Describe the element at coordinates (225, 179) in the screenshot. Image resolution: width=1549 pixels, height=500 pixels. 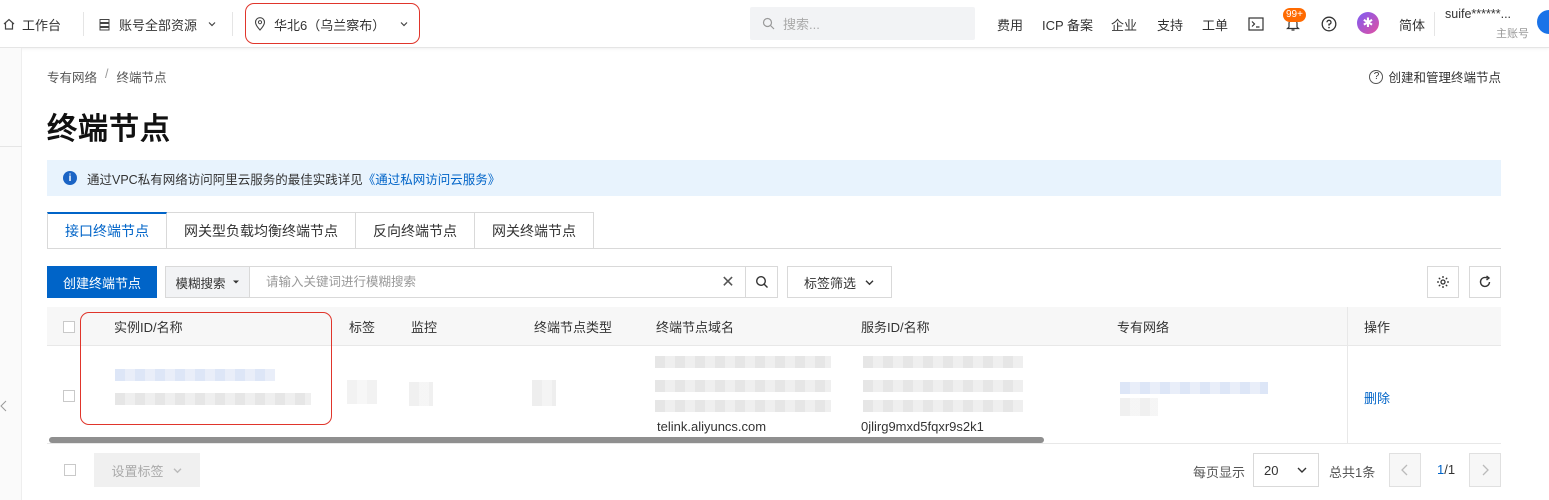
I see `notice-text: 通过VPC私有网络访问阿里云服务的最佳实践详见` at that location.